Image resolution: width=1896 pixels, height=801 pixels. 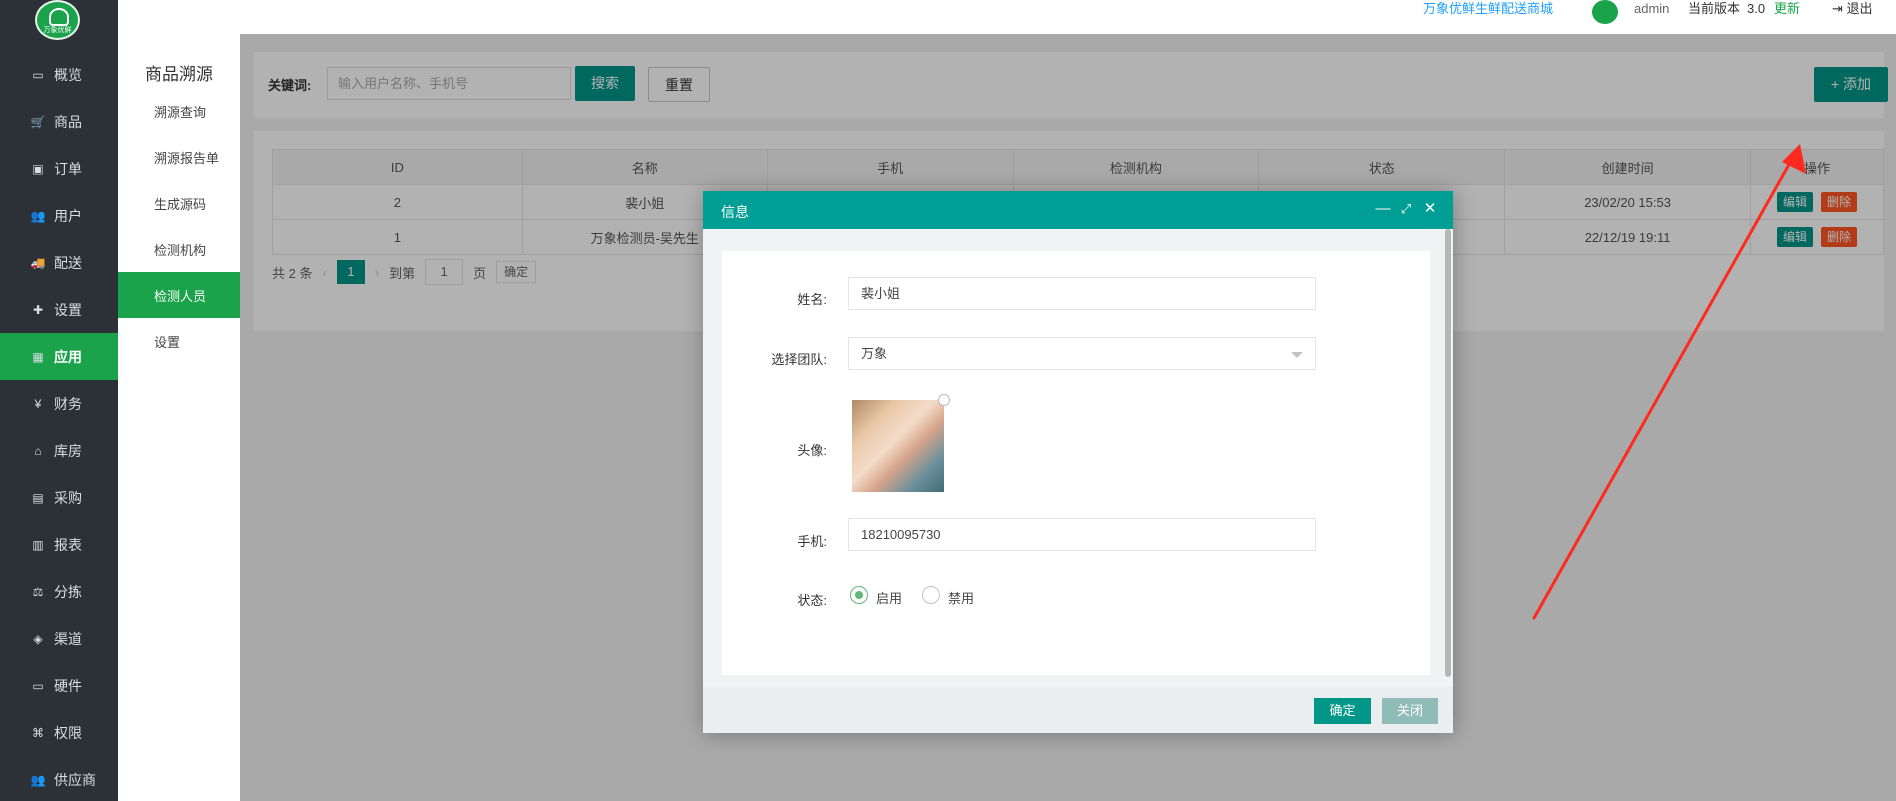 What do you see at coordinates (1410, 711) in the screenshot?
I see `close-button: 关闭` at bounding box center [1410, 711].